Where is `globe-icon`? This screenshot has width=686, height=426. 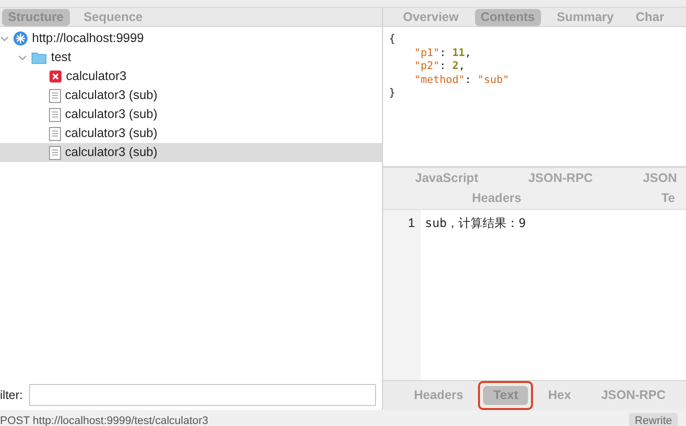 globe-icon is located at coordinates (20, 38).